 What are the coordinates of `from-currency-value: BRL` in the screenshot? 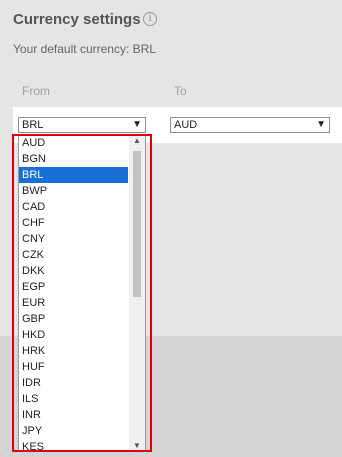 It's located at (33, 125).